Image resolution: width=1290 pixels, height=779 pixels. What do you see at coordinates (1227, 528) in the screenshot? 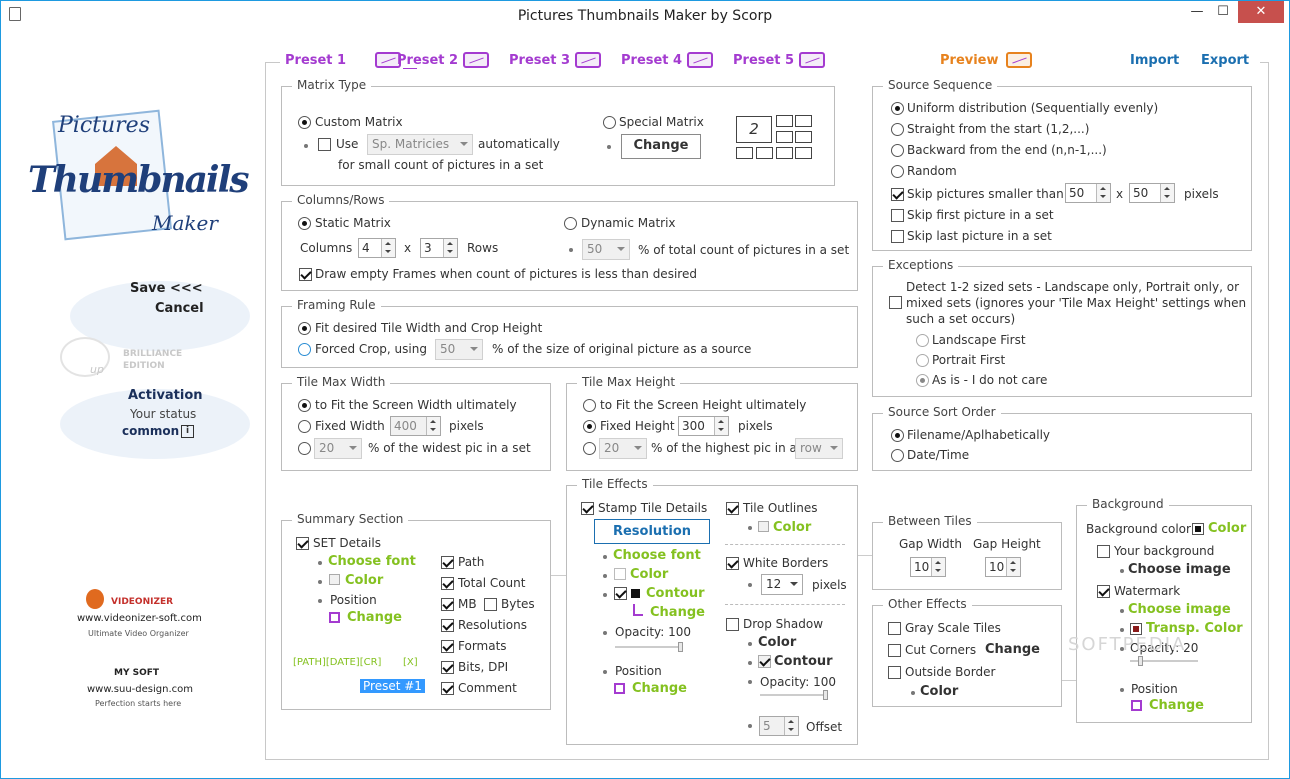
I see `background-color-link: Color` at bounding box center [1227, 528].